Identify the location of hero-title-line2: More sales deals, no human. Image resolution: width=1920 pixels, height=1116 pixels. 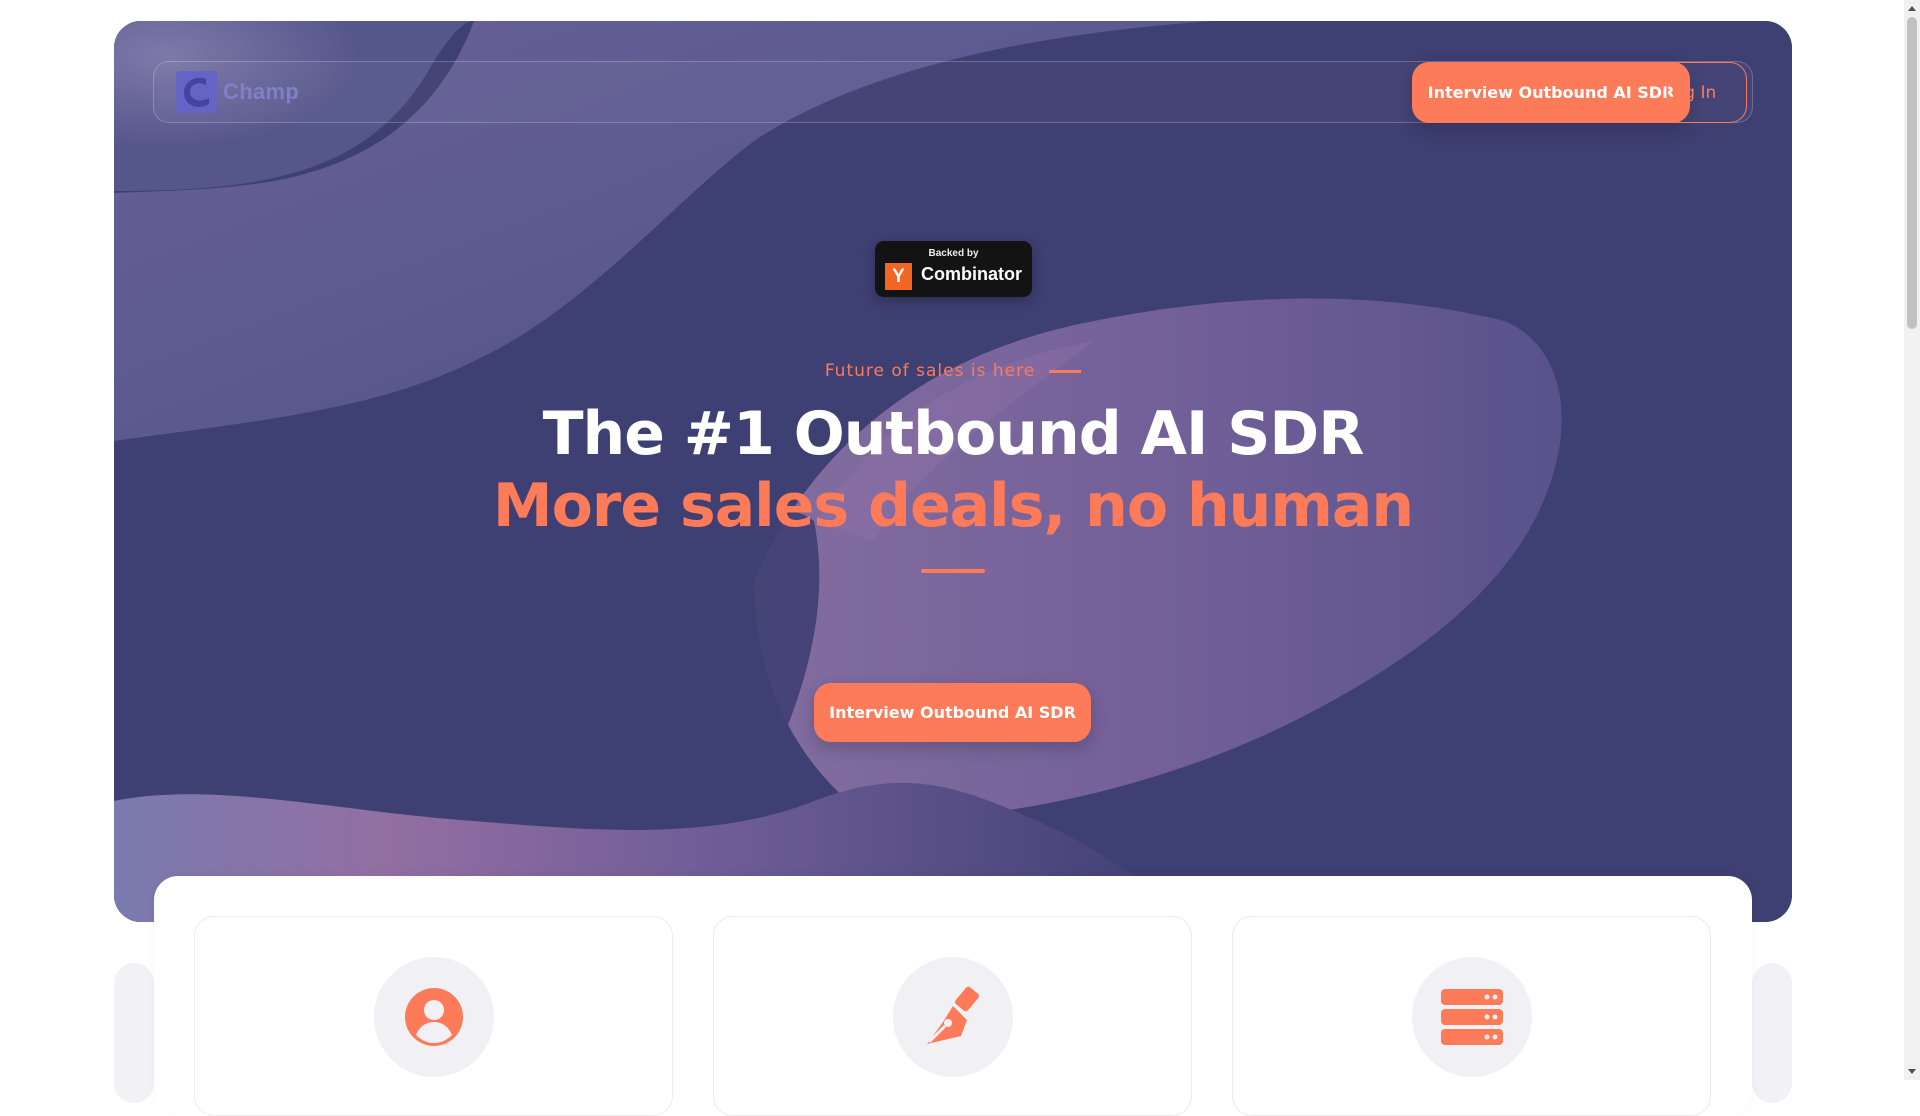
(953, 506).